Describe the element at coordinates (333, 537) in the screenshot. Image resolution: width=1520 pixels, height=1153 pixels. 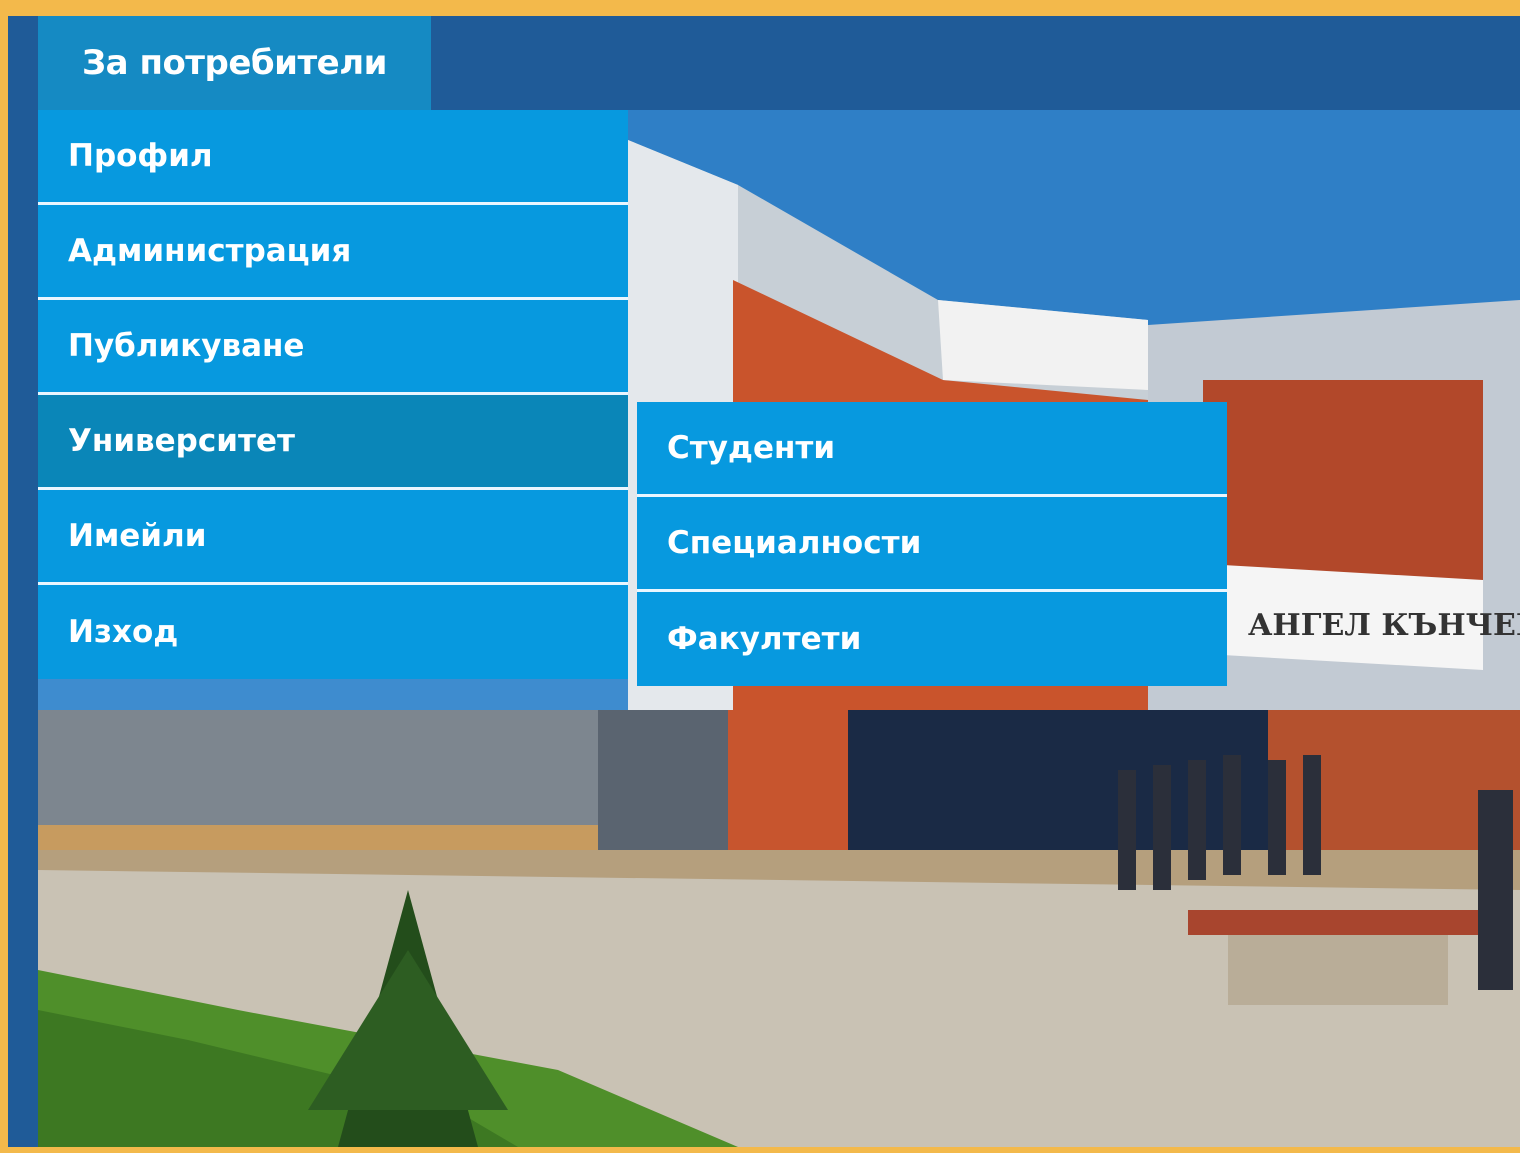
I see `menu-item-emails: Имейли` at that location.